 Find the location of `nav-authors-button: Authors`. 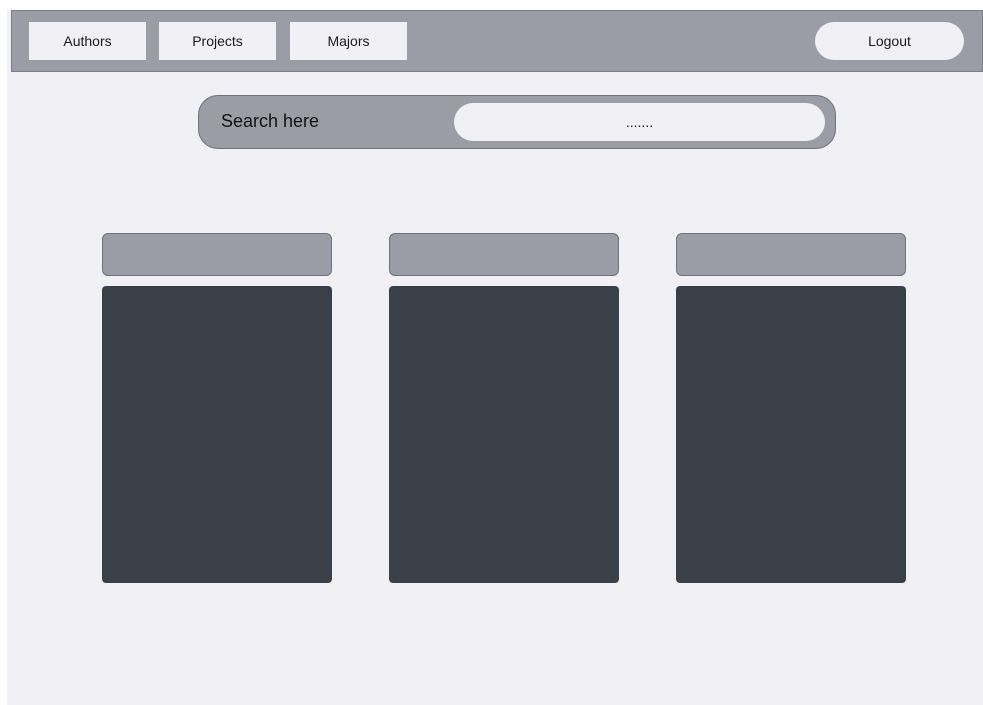

nav-authors-button: Authors is located at coordinates (87, 41).